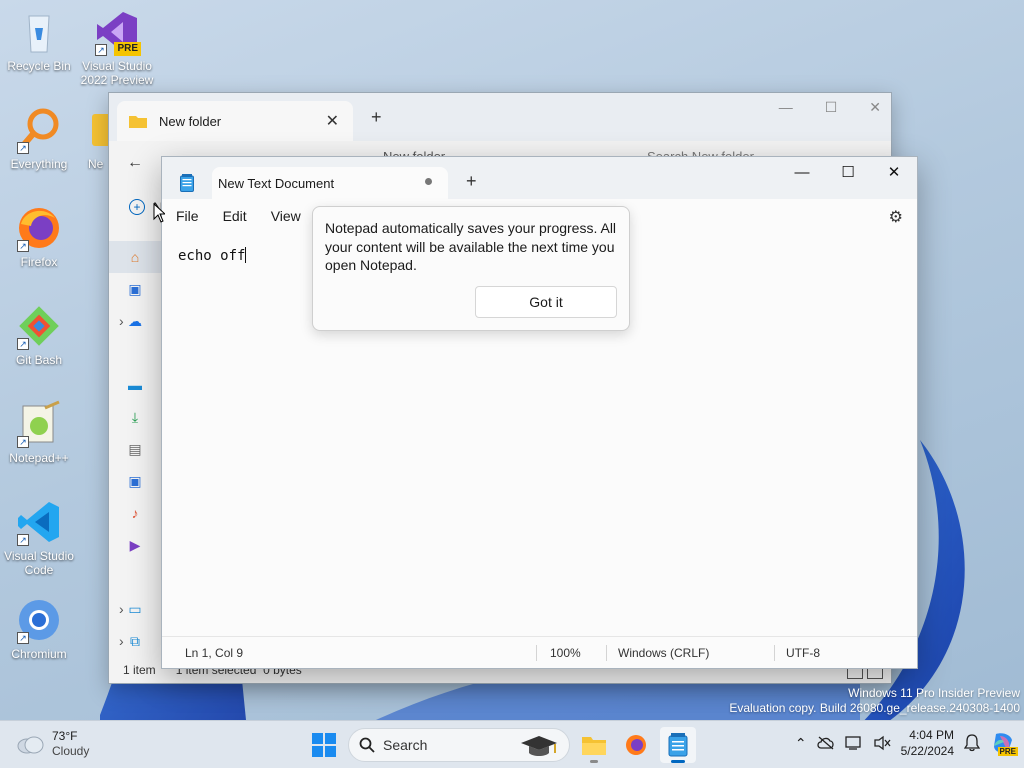 The image size is (1024, 768). I want to click on monitor-icon: ▭, so click(135, 608).